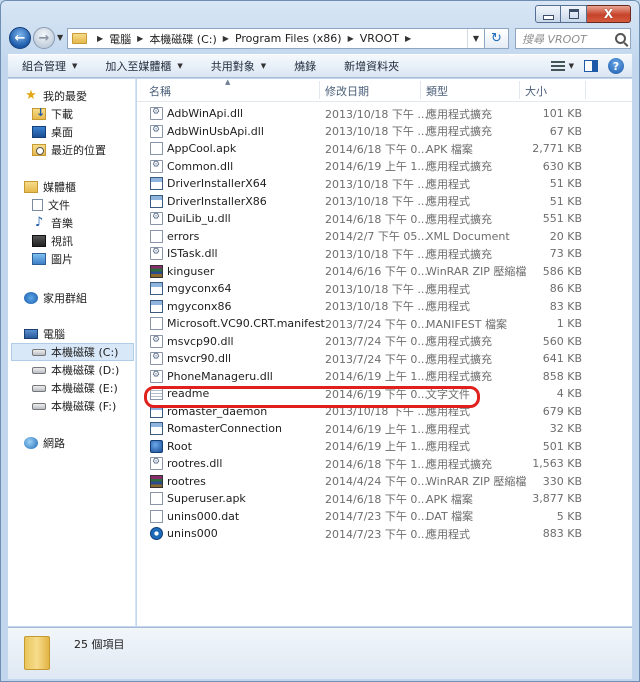  I want to click on music-icon: ♪, so click(39, 222).